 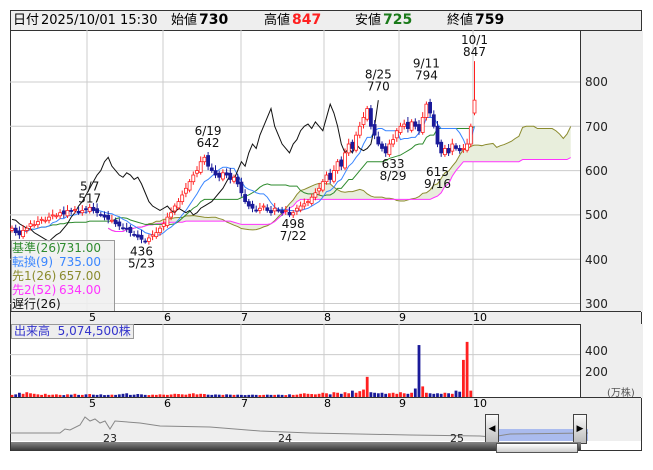 What do you see at coordinates (208, 143) in the screenshot?
I see `annotation-label: 642` at bounding box center [208, 143].